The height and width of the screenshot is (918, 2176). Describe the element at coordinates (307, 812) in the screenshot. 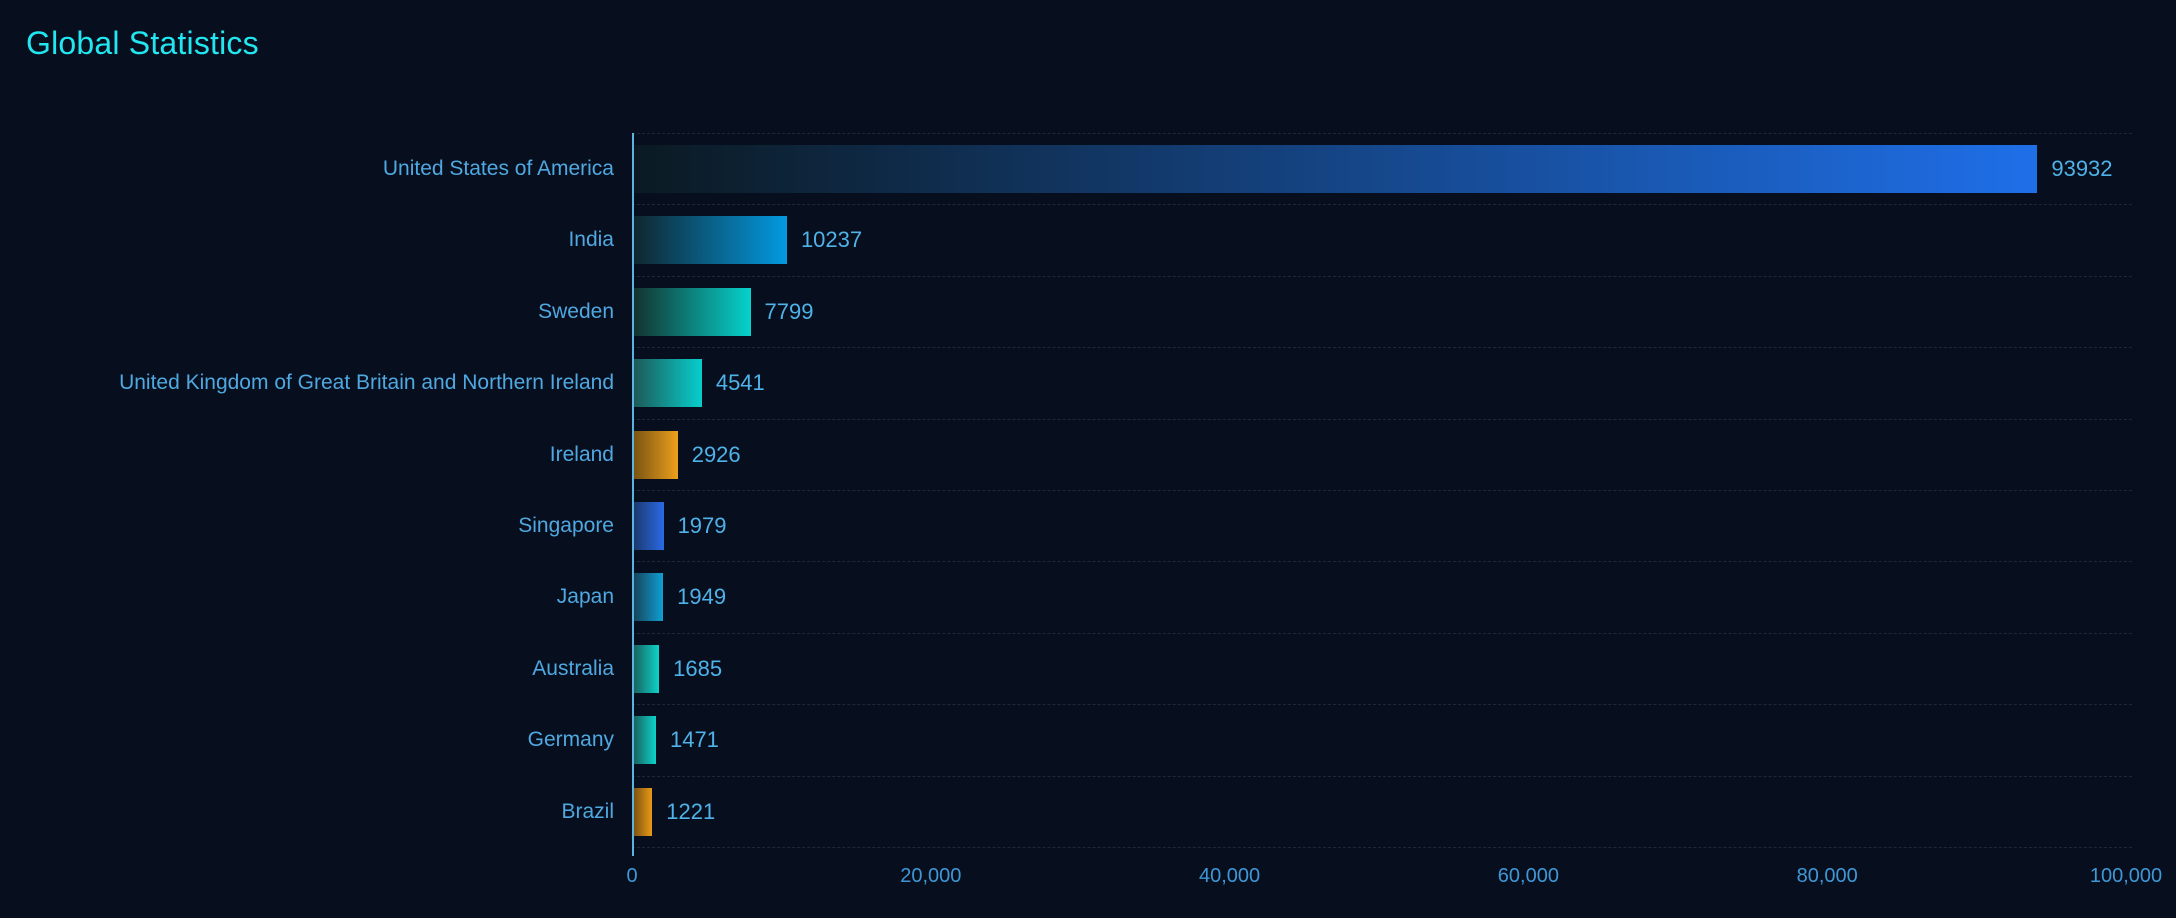

I see `category-label: Brazil` at that location.